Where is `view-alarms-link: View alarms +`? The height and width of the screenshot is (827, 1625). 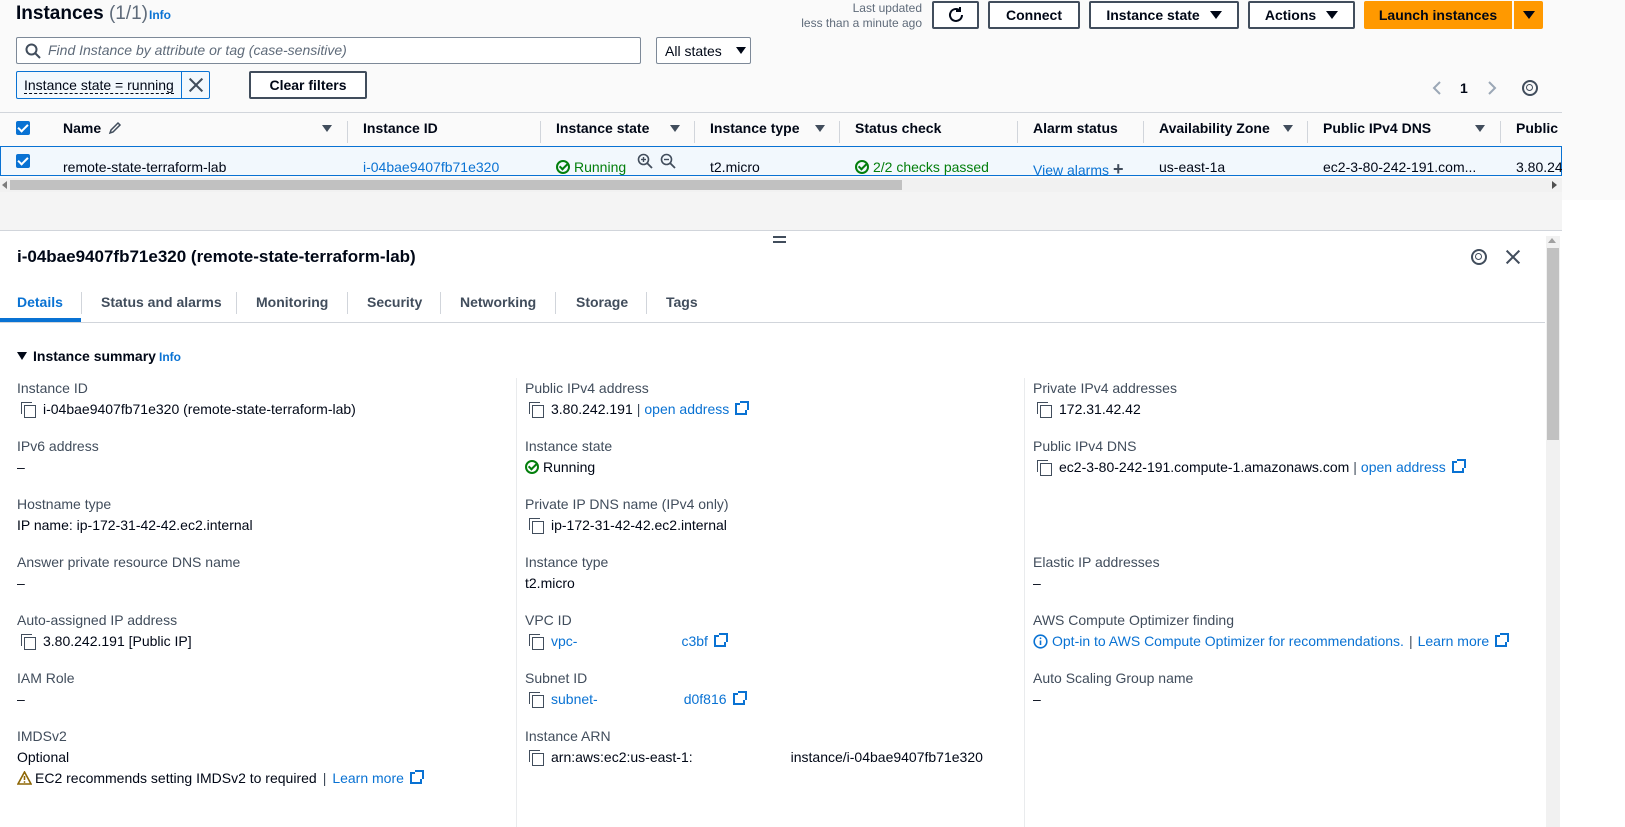 view-alarms-link: View alarms + is located at coordinates (1078, 169).